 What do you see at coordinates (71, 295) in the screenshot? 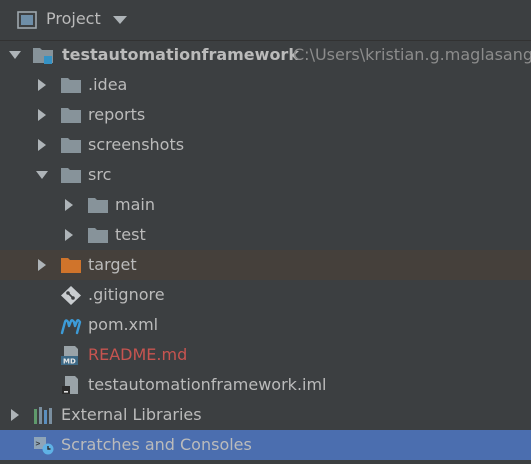
I see `git-file-icon` at bounding box center [71, 295].